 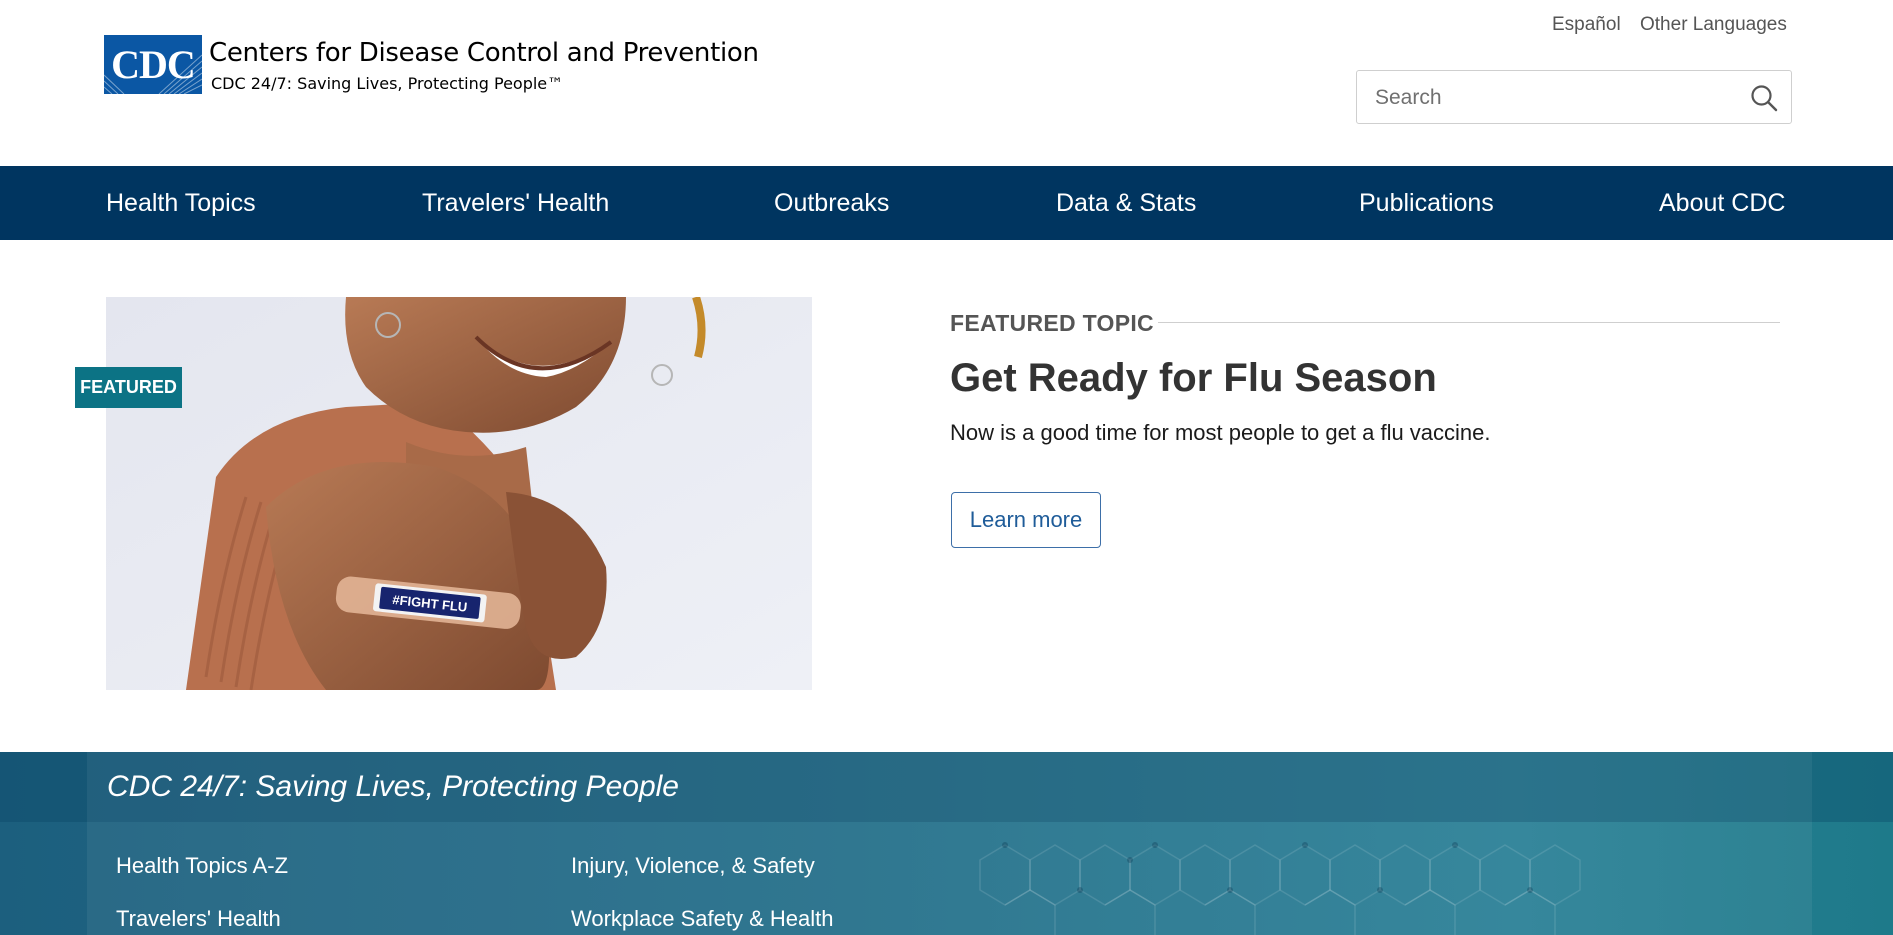 I want to click on footer-link-injury-violence-safety: Injury, Violence, & Safety, so click(x=693, y=866).